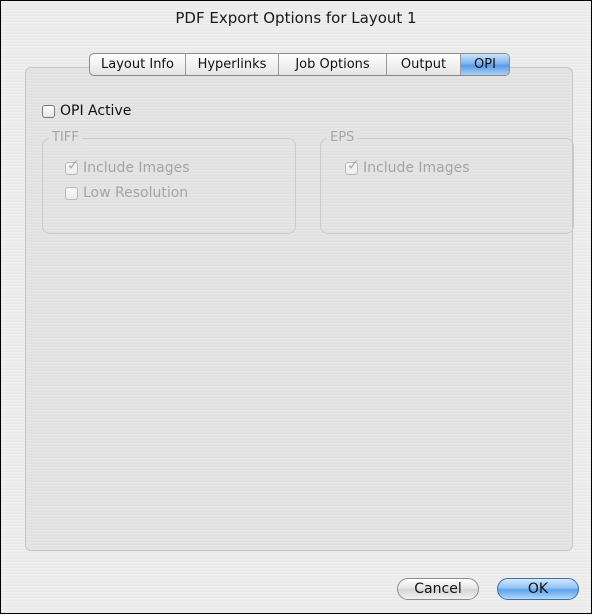 The image size is (594, 616). I want to click on tiff-low-resolution-label: Low Resolution, so click(136, 193).